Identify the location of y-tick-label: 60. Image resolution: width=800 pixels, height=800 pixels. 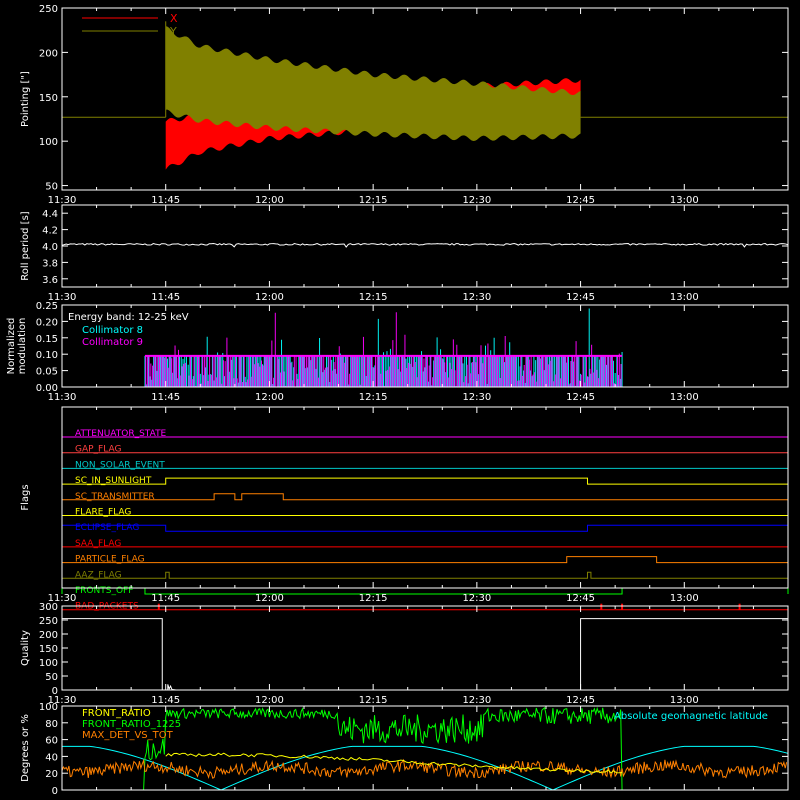
(51, 741).